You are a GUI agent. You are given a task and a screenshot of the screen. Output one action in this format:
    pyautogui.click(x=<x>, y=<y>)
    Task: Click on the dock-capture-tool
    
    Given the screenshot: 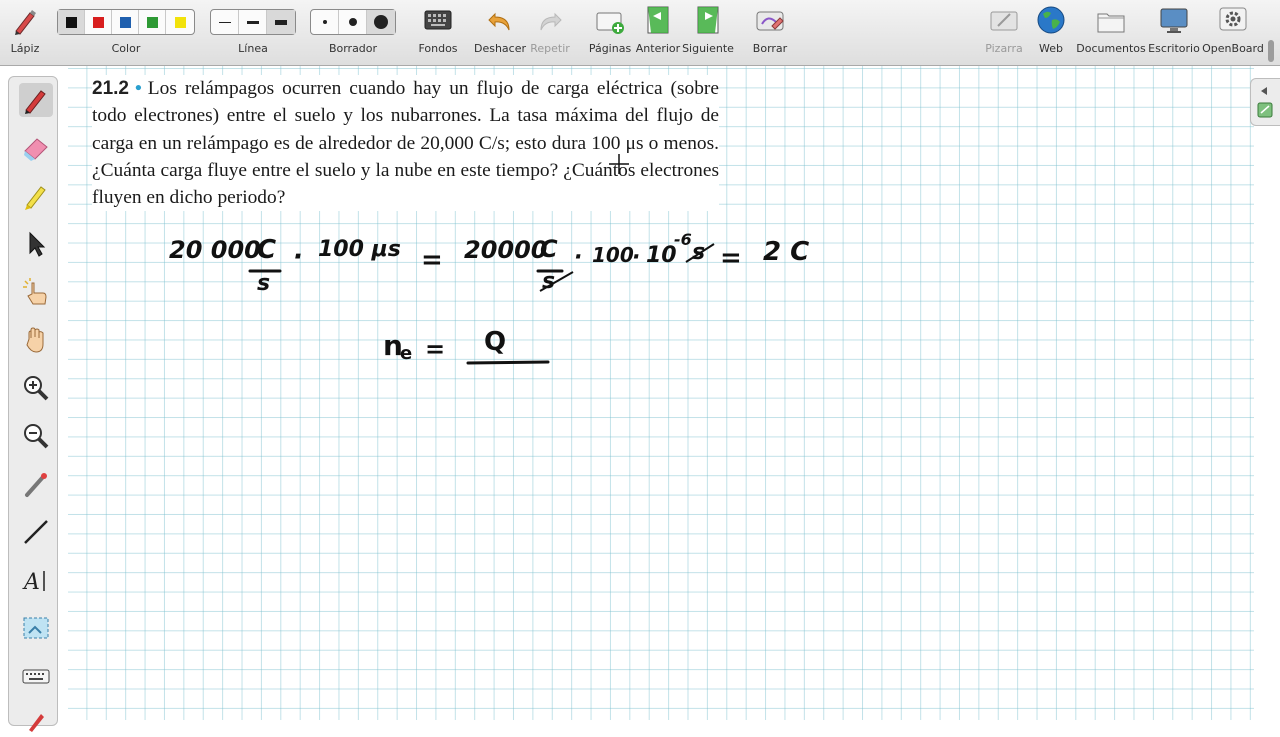 What is the action you would take?
    pyautogui.click(x=36, y=628)
    